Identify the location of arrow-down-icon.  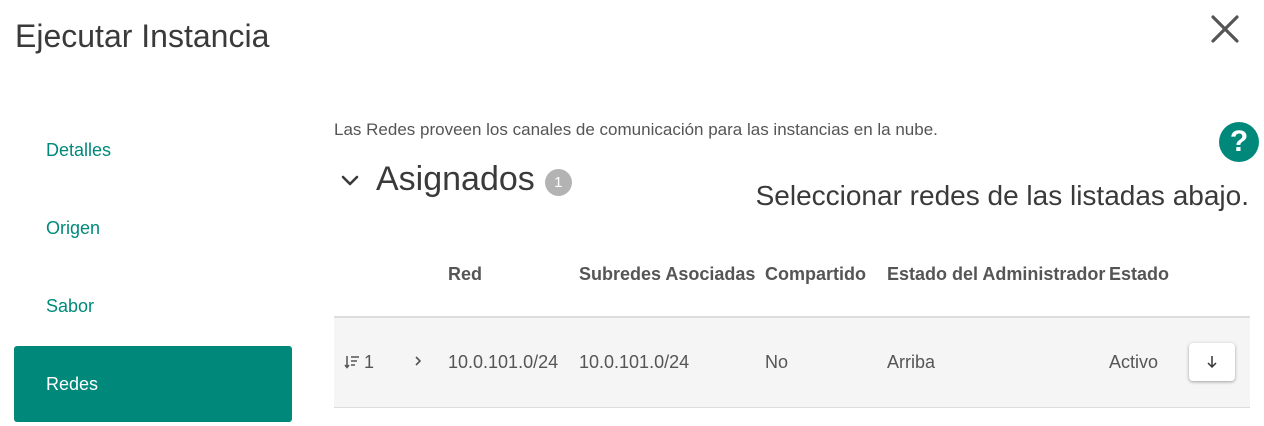
(1212, 362).